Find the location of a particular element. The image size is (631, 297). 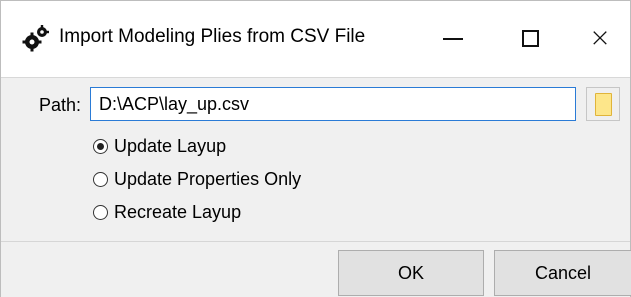

path-label: Path: is located at coordinates (60, 105).